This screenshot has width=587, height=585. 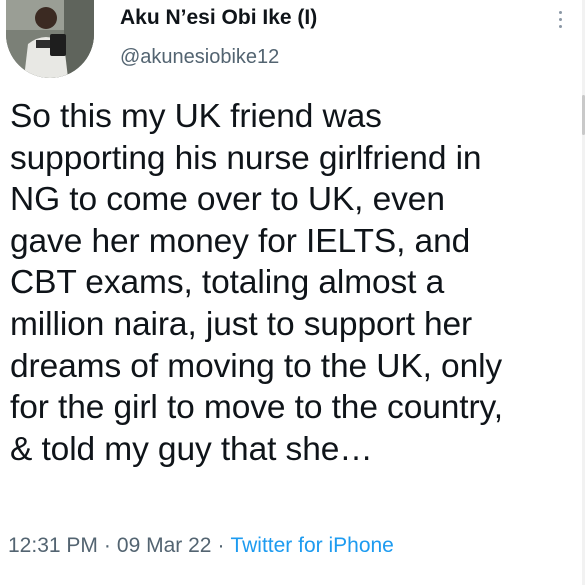 What do you see at coordinates (583, 115) in the screenshot?
I see `scrollbar-thumb` at bounding box center [583, 115].